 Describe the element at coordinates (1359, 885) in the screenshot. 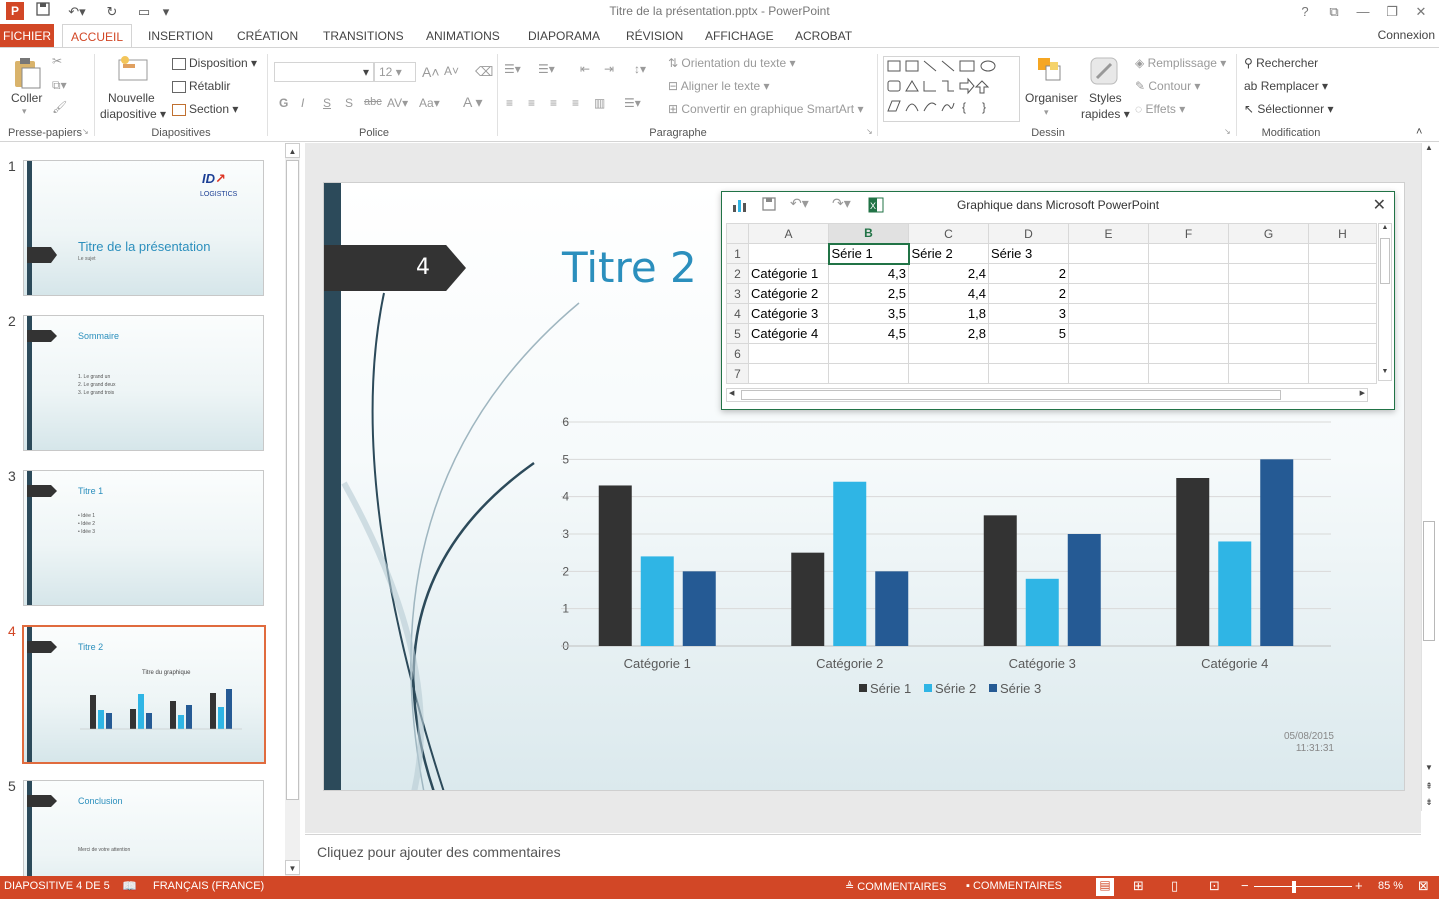

I see `zoom-in-icon: +` at that location.